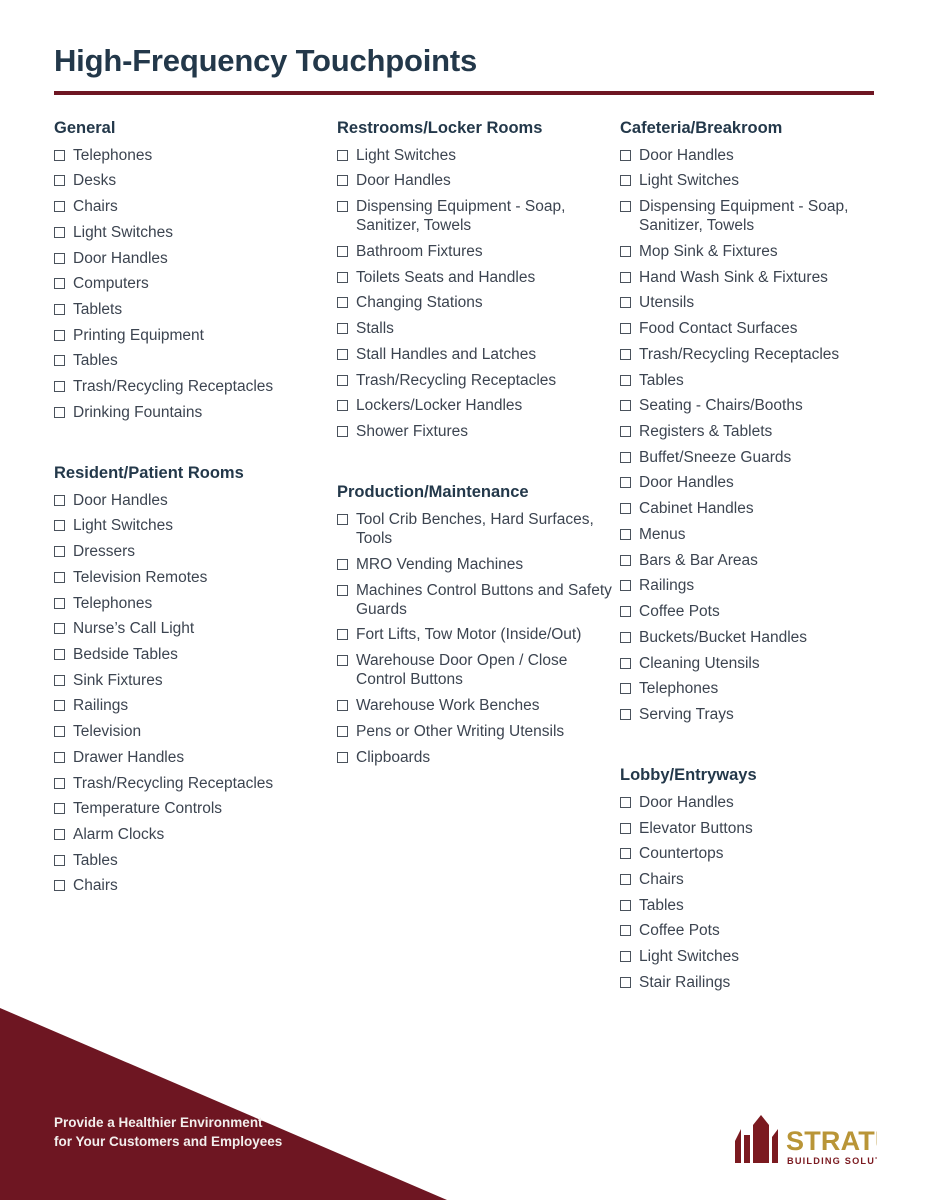  What do you see at coordinates (752, 457) in the screenshot?
I see `list-item: Buffet/Sneeze Guards` at bounding box center [752, 457].